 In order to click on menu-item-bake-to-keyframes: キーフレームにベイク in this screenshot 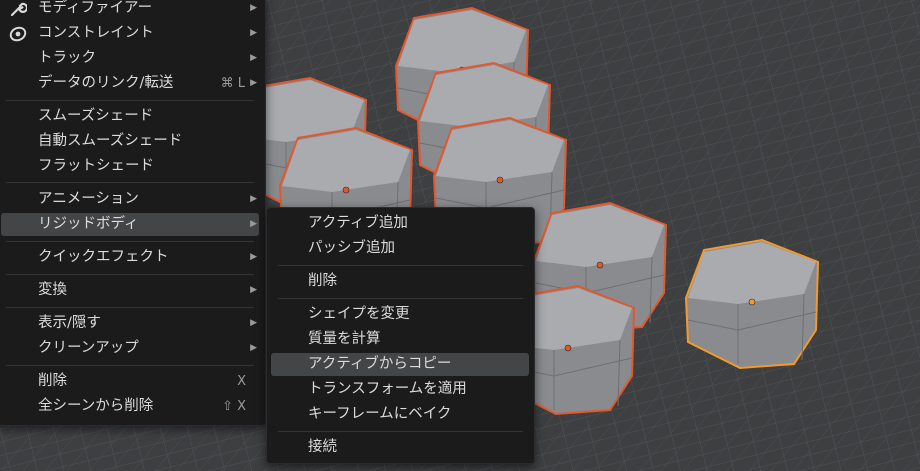, I will do `click(400, 414)`.